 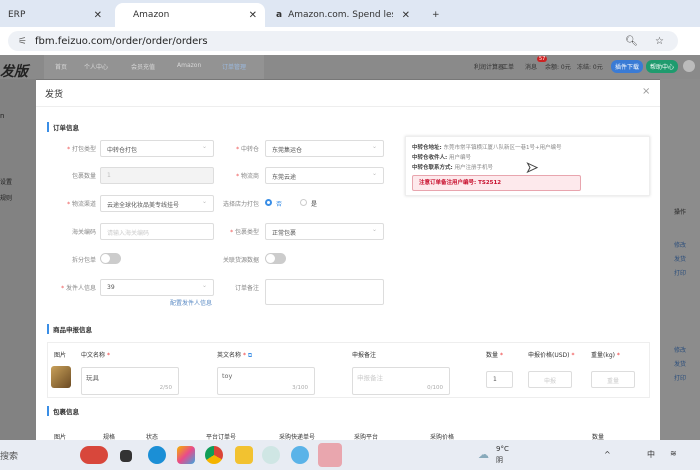 What do you see at coordinates (436, 15) in the screenshot?
I see `new-tab-button: +` at bounding box center [436, 15].